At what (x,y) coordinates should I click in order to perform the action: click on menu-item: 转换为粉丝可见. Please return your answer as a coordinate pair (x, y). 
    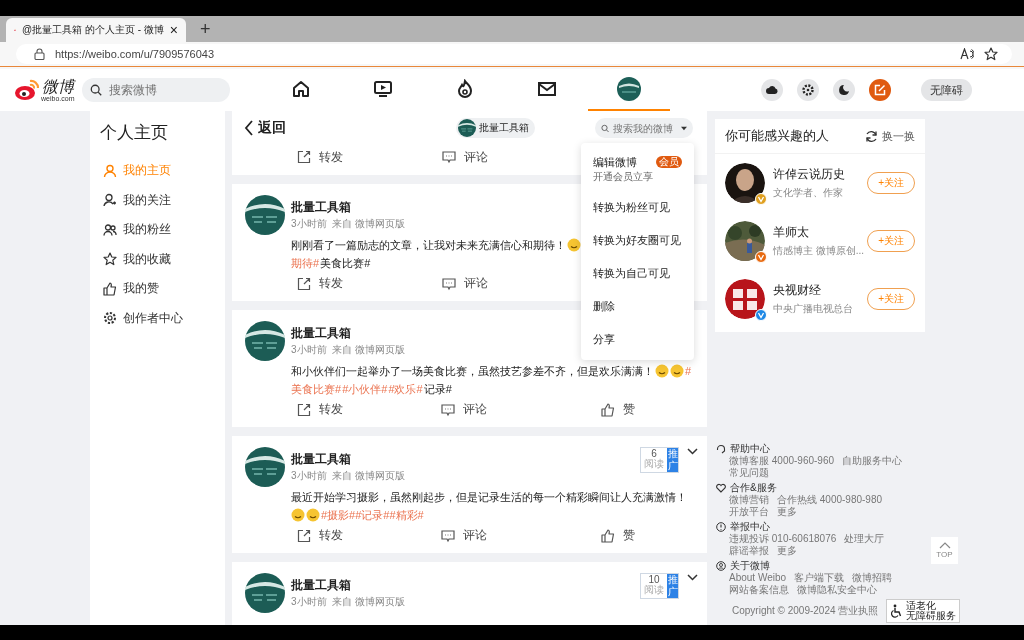
    Looking at the image, I should click on (637, 207).